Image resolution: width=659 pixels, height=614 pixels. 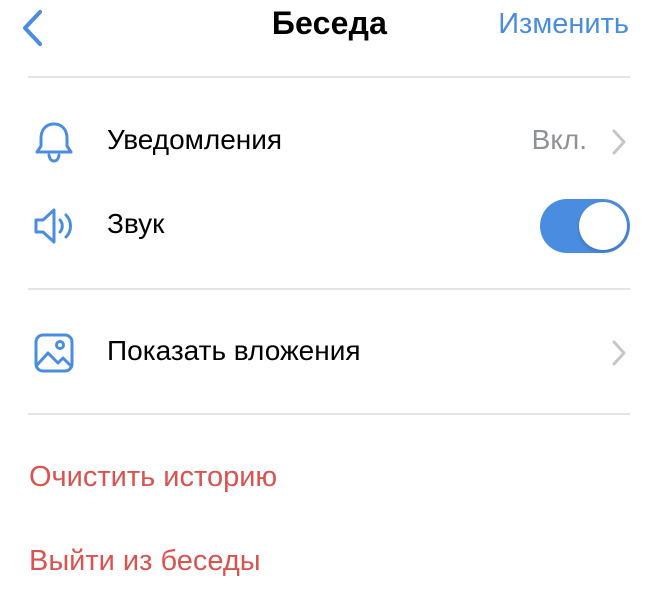 I want to click on leave-chat-button: Выйти из беседы, so click(x=145, y=561).